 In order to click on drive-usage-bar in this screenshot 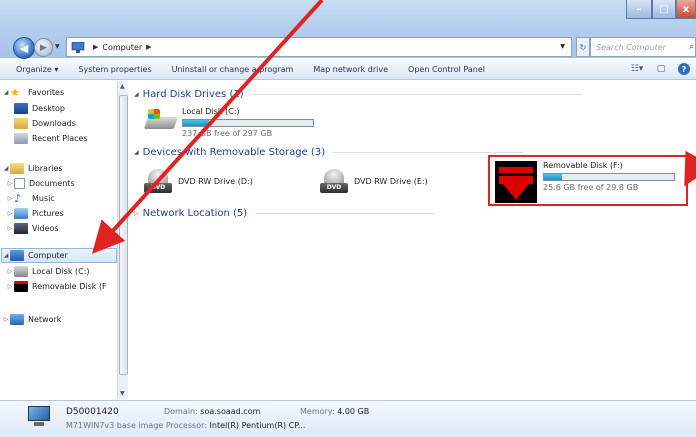, I will do `click(248, 123)`.